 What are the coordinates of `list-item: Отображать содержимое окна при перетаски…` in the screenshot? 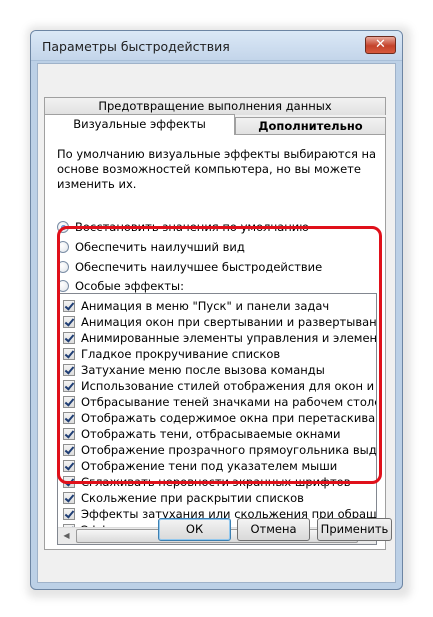 It's located at (220, 418).